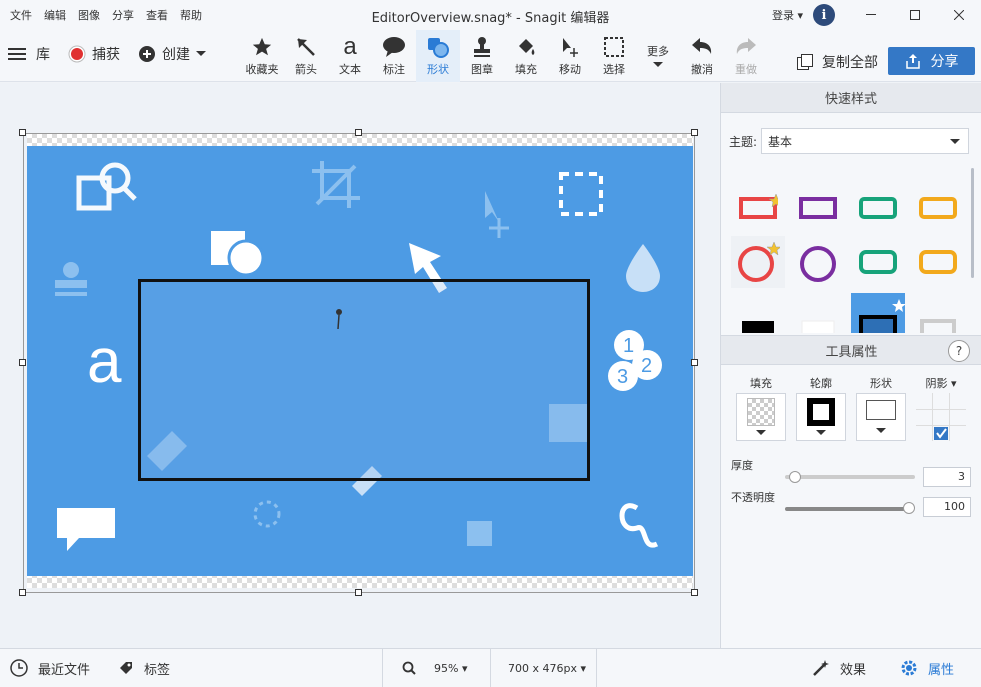 The width and height of the screenshot is (981, 687). What do you see at coordinates (821, 383) in the screenshot?
I see `outline-label: 轮廓` at bounding box center [821, 383].